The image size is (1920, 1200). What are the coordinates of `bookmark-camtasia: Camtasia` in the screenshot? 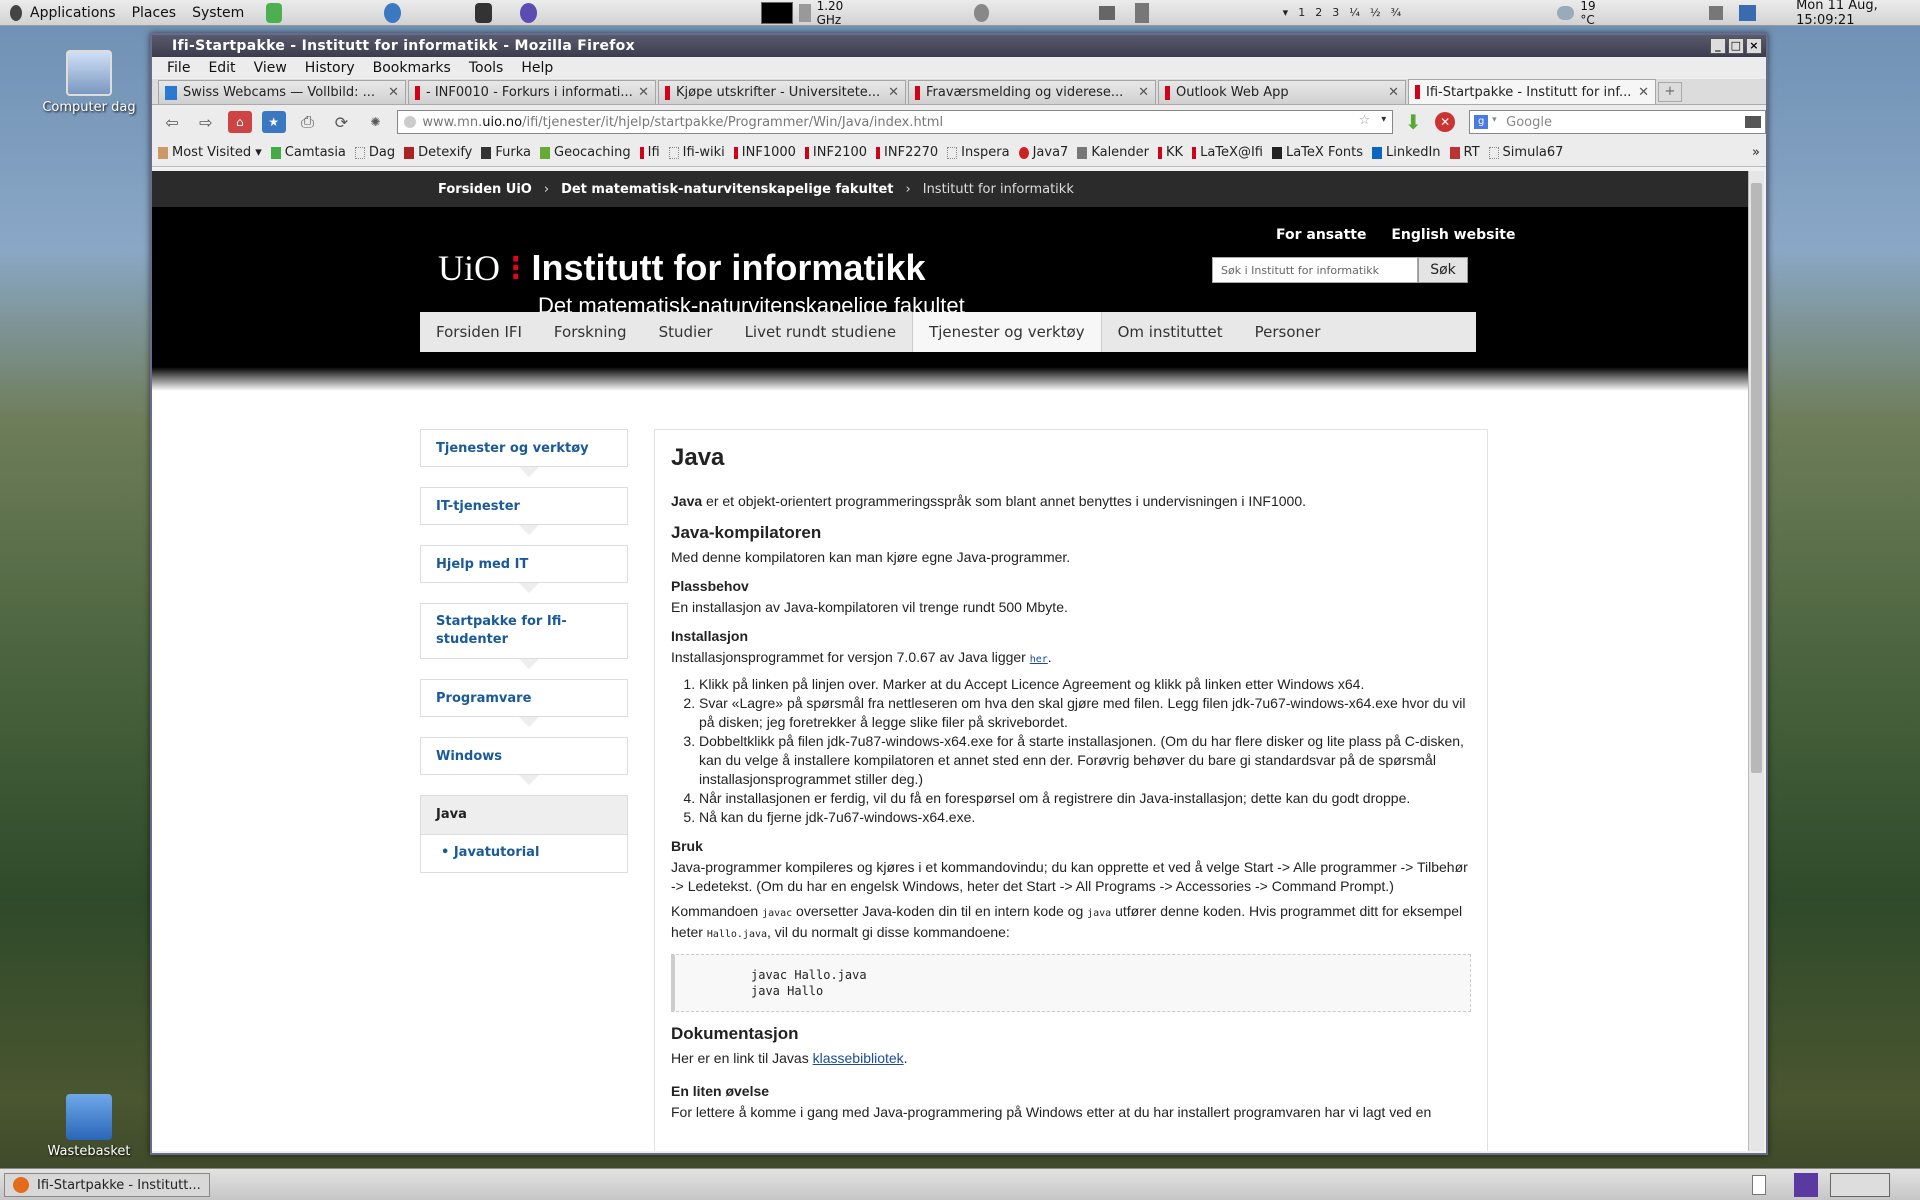 It's located at (308, 152).